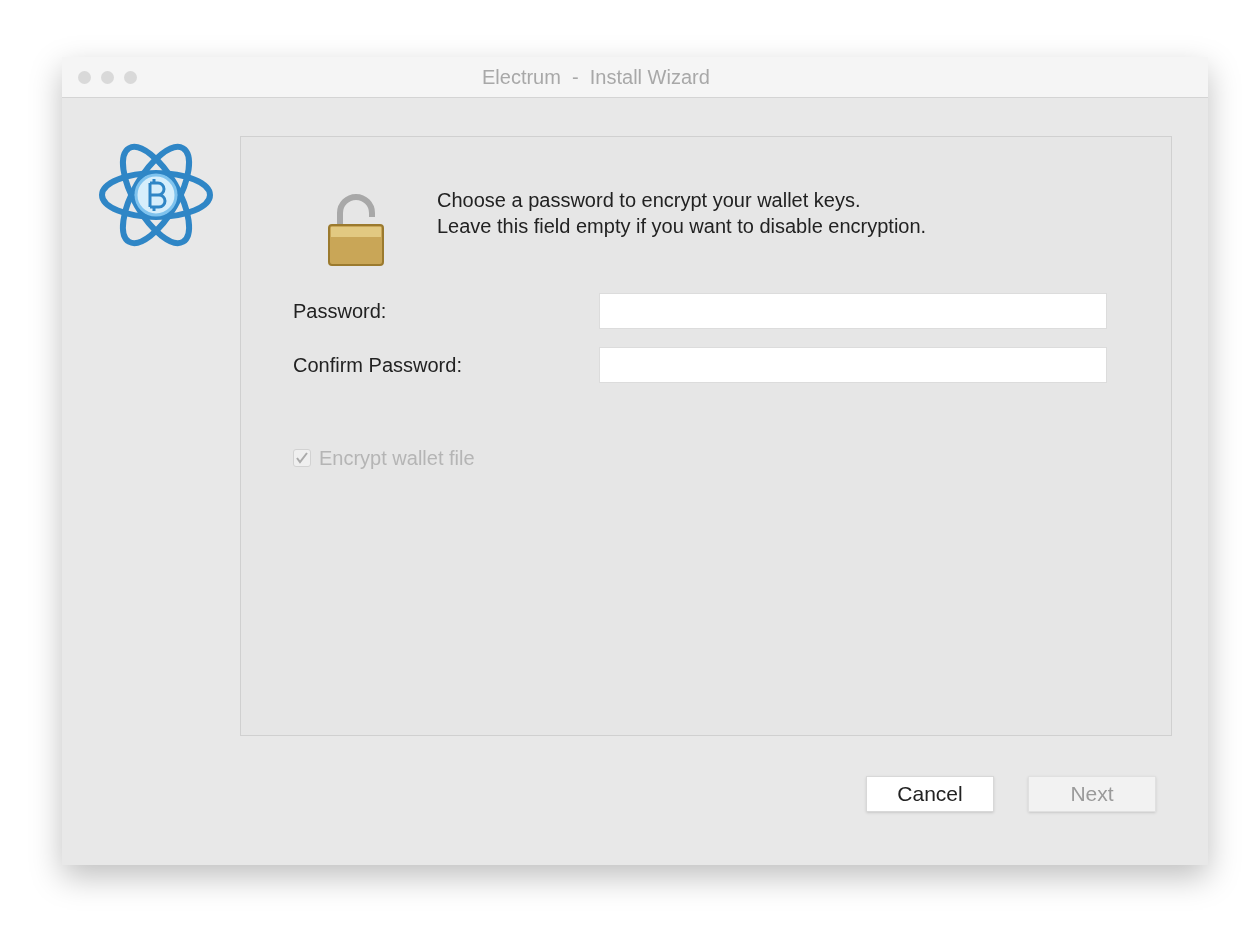 The height and width of the screenshot is (926, 1251). Describe the element at coordinates (378, 365) in the screenshot. I see `field-label: Confirm Password:` at that location.